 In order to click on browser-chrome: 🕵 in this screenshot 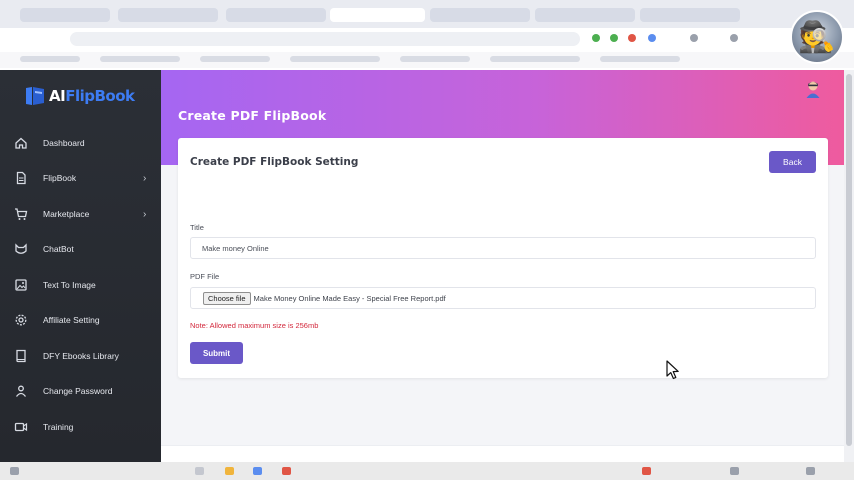, I will do `click(427, 35)`.